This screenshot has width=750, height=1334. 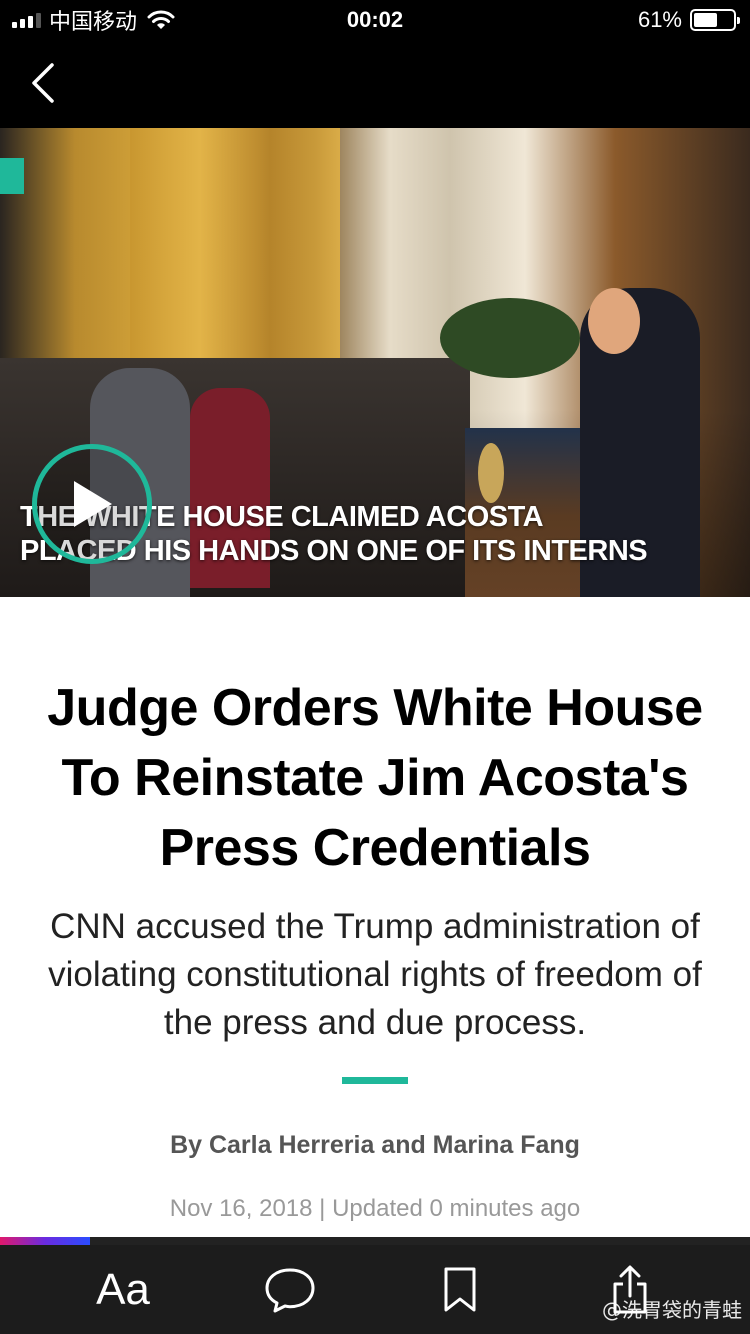 What do you see at coordinates (510, 338) in the screenshot?
I see `scene-plant` at bounding box center [510, 338].